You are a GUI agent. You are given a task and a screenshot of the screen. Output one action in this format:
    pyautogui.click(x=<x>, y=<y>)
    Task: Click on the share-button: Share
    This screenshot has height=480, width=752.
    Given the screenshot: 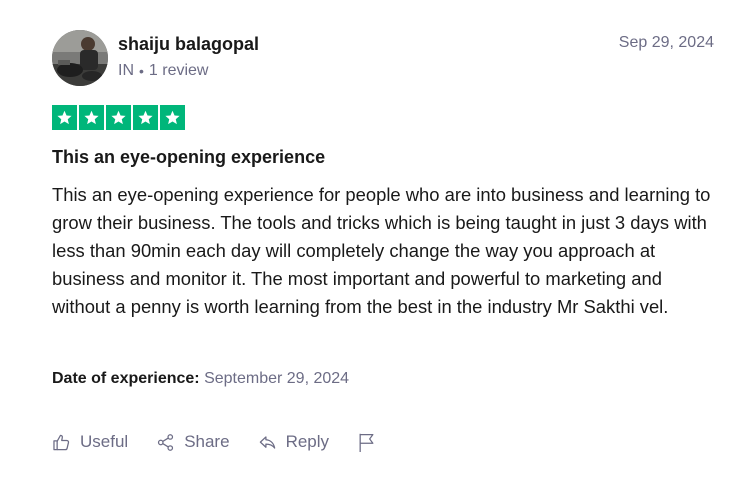 What is the action you would take?
    pyautogui.click(x=193, y=442)
    